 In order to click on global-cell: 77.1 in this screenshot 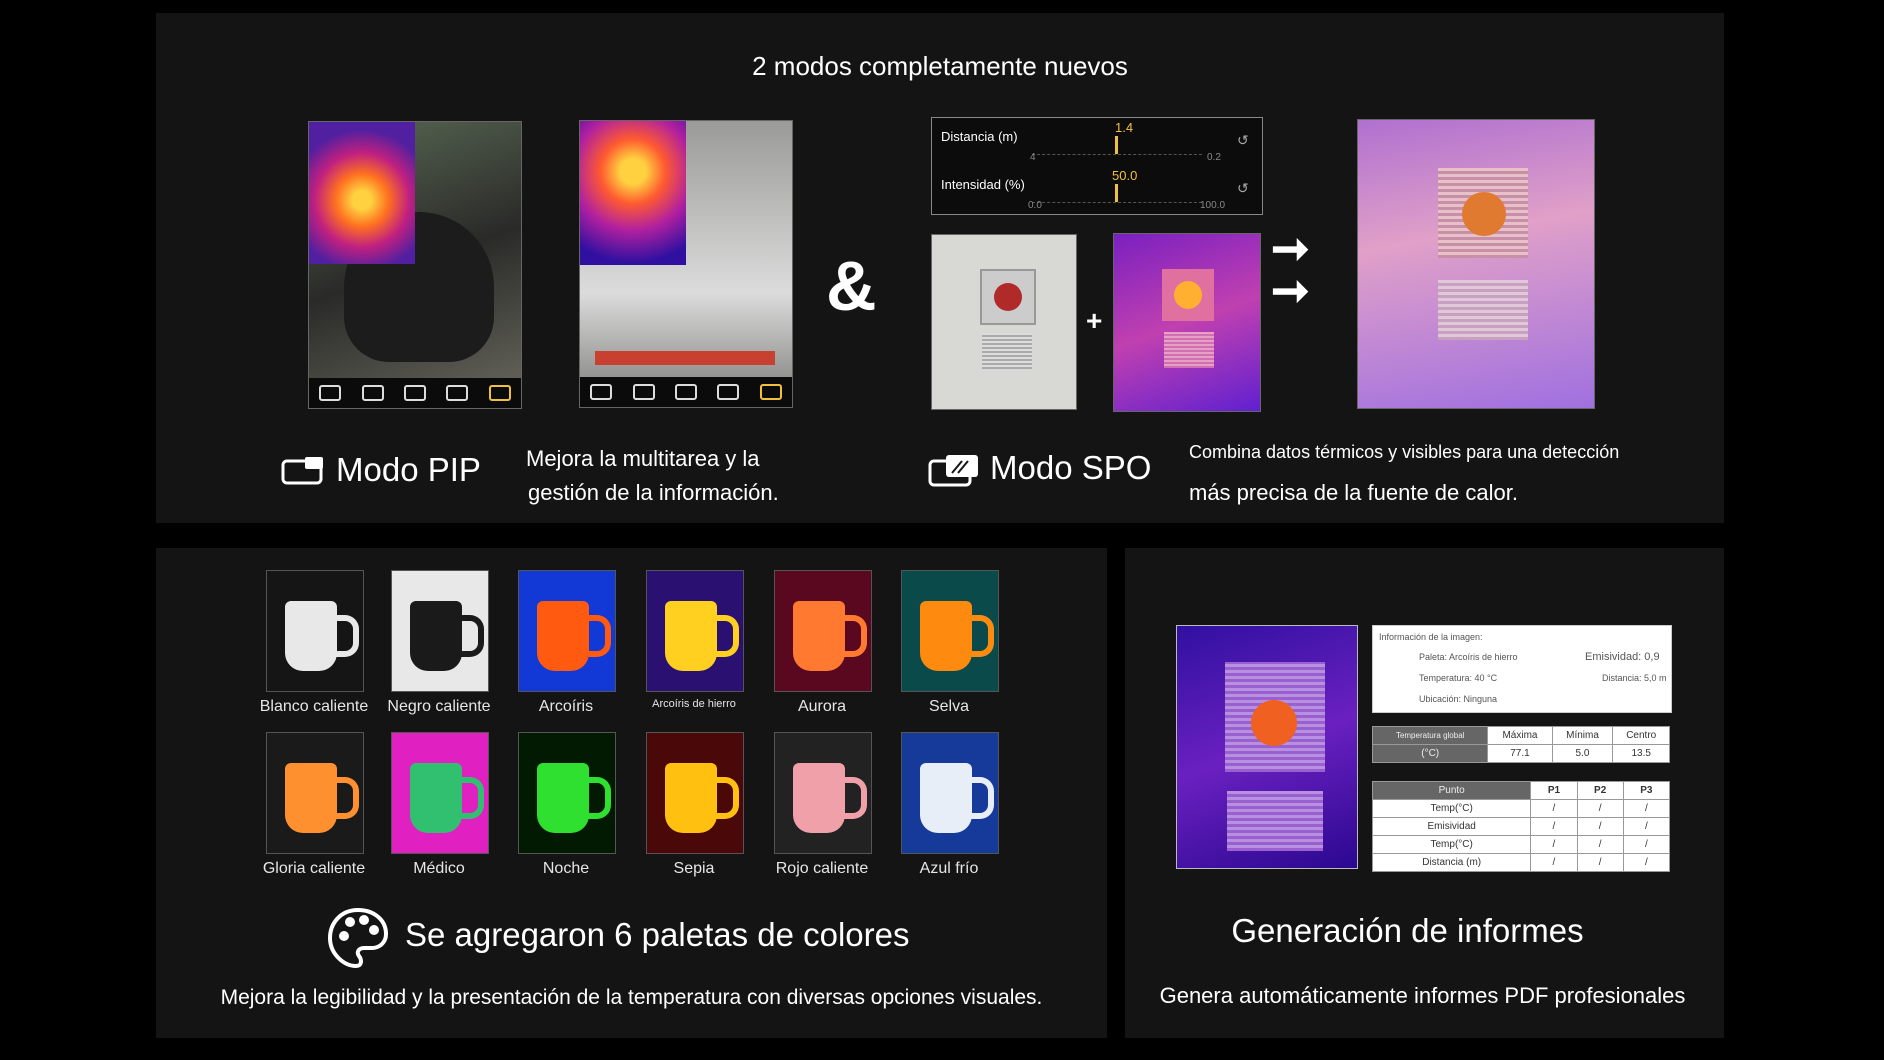, I will do `click(1520, 753)`.